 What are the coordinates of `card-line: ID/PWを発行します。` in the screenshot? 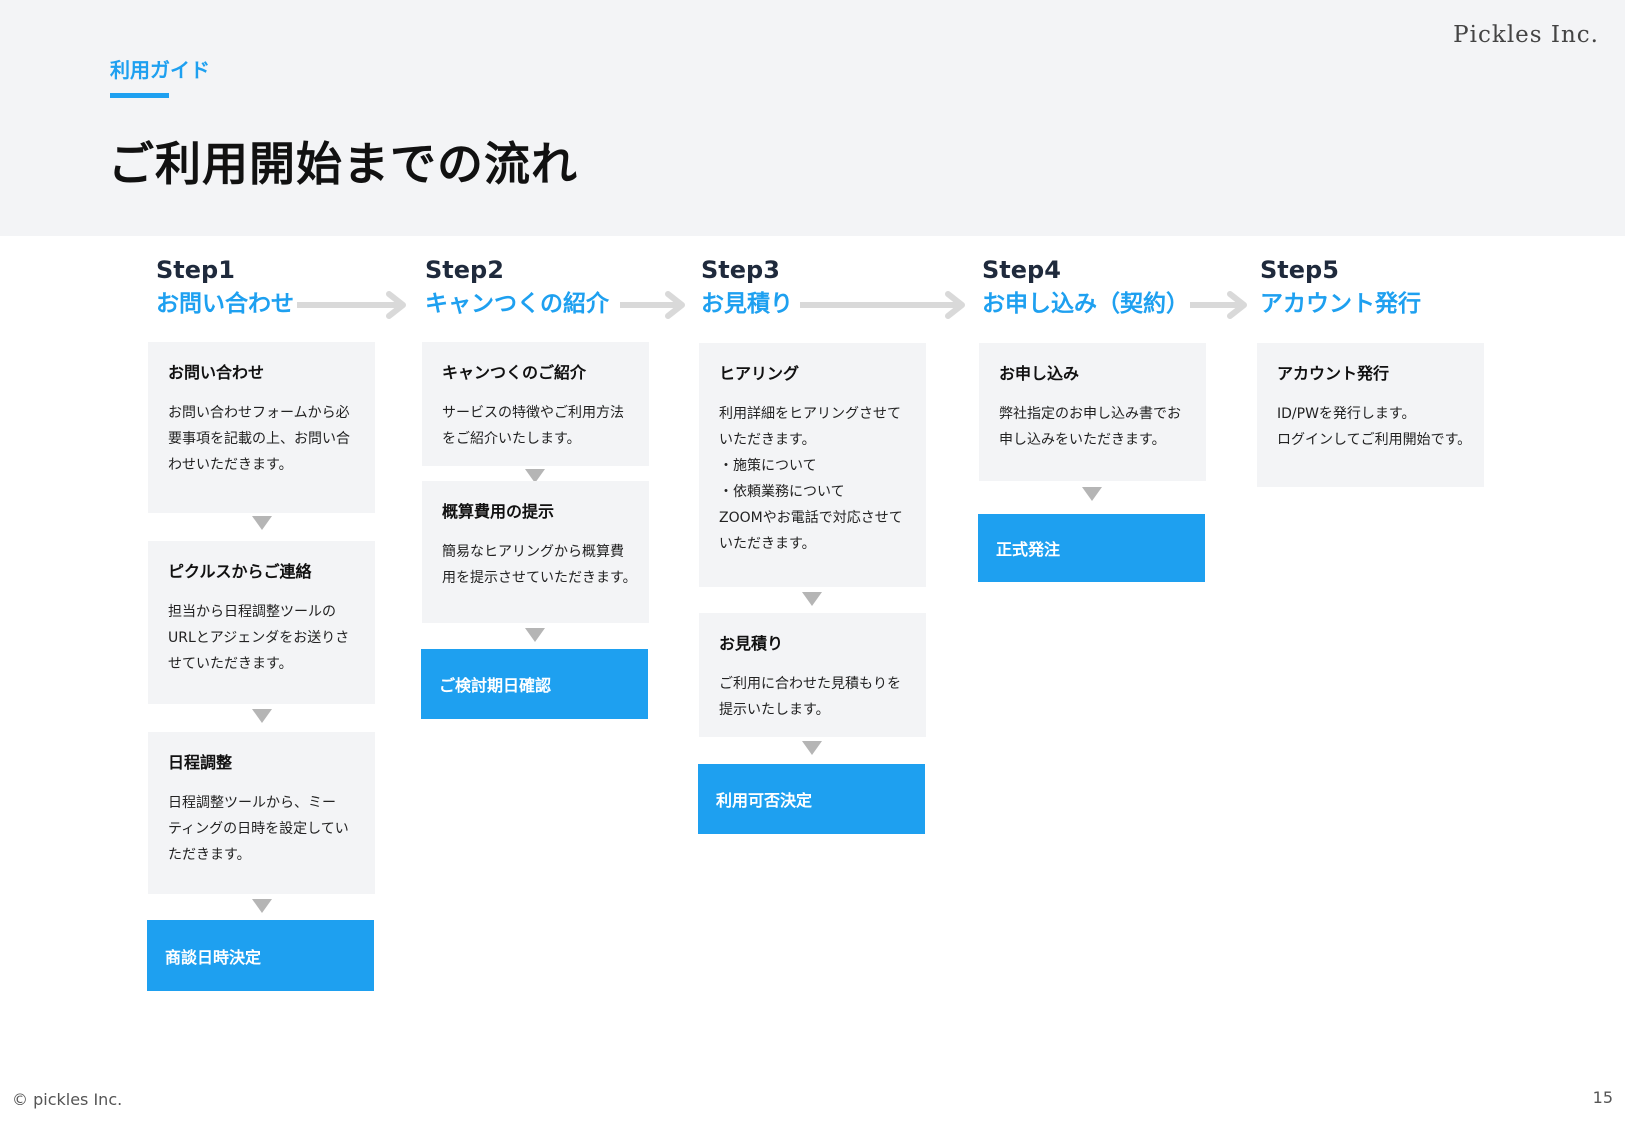 It's located at (1346, 414).